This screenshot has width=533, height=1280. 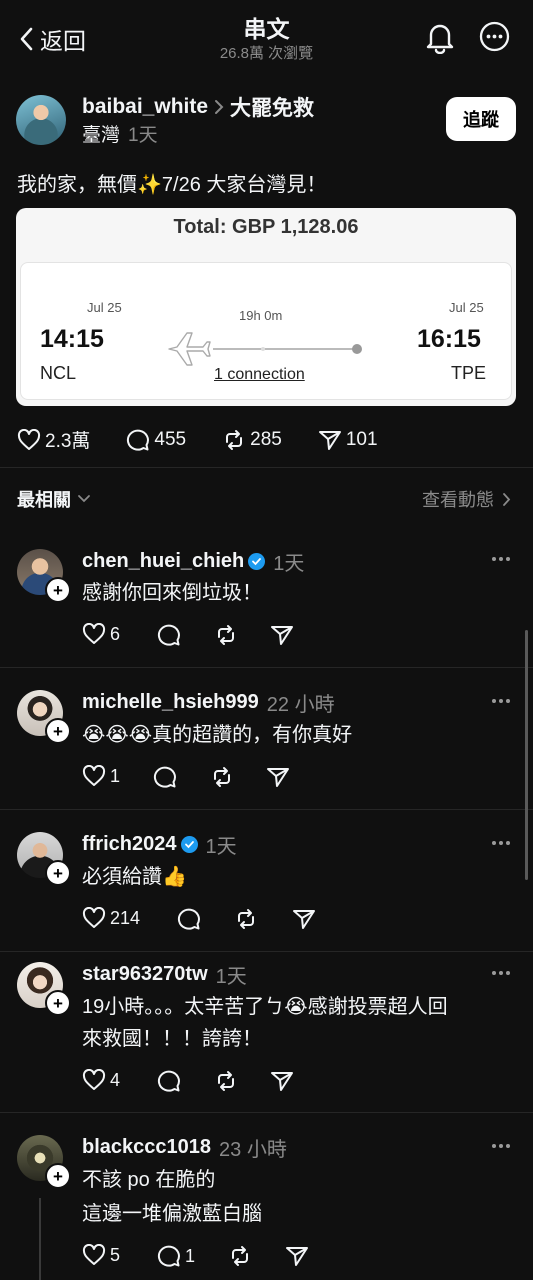 I want to click on flight-duration: 19h 0m, so click(x=261, y=315).